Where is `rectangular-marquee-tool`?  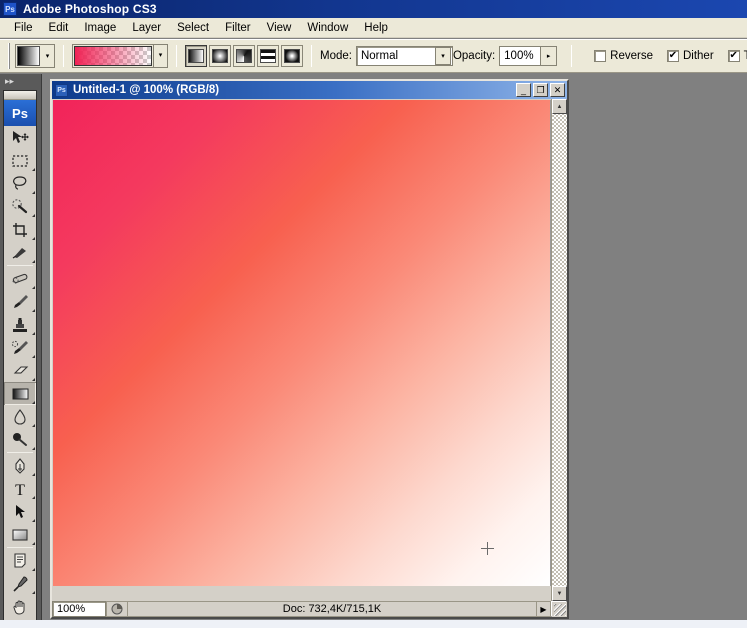
rectangular-marquee-tool is located at coordinates (20, 160).